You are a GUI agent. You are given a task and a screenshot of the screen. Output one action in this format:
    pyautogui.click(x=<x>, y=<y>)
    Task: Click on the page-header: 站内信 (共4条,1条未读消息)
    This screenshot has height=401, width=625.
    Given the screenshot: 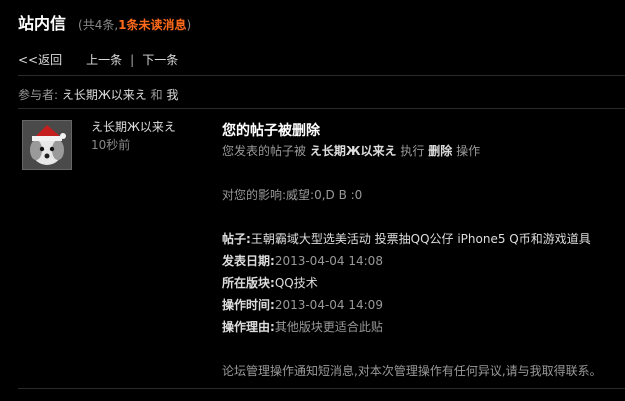 What is the action you would take?
    pyautogui.click(x=105, y=21)
    